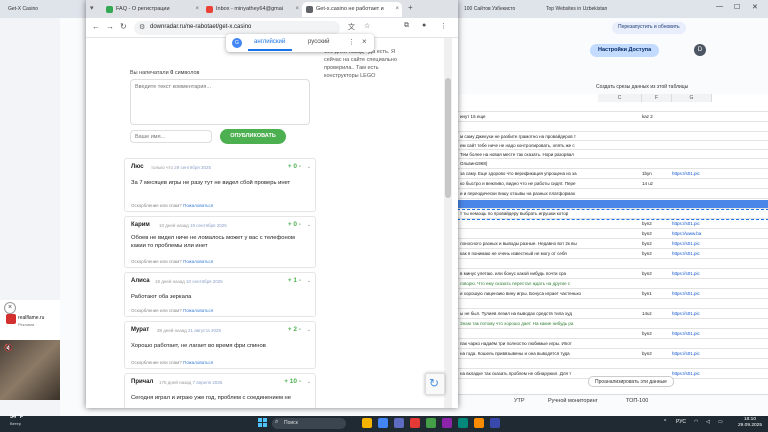 The width and height of the screenshot is (768, 432). What do you see at coordinates (657, 173) in the screenshot?
I see `sheet-cell: 1byn` at bounding box center [657, 173].